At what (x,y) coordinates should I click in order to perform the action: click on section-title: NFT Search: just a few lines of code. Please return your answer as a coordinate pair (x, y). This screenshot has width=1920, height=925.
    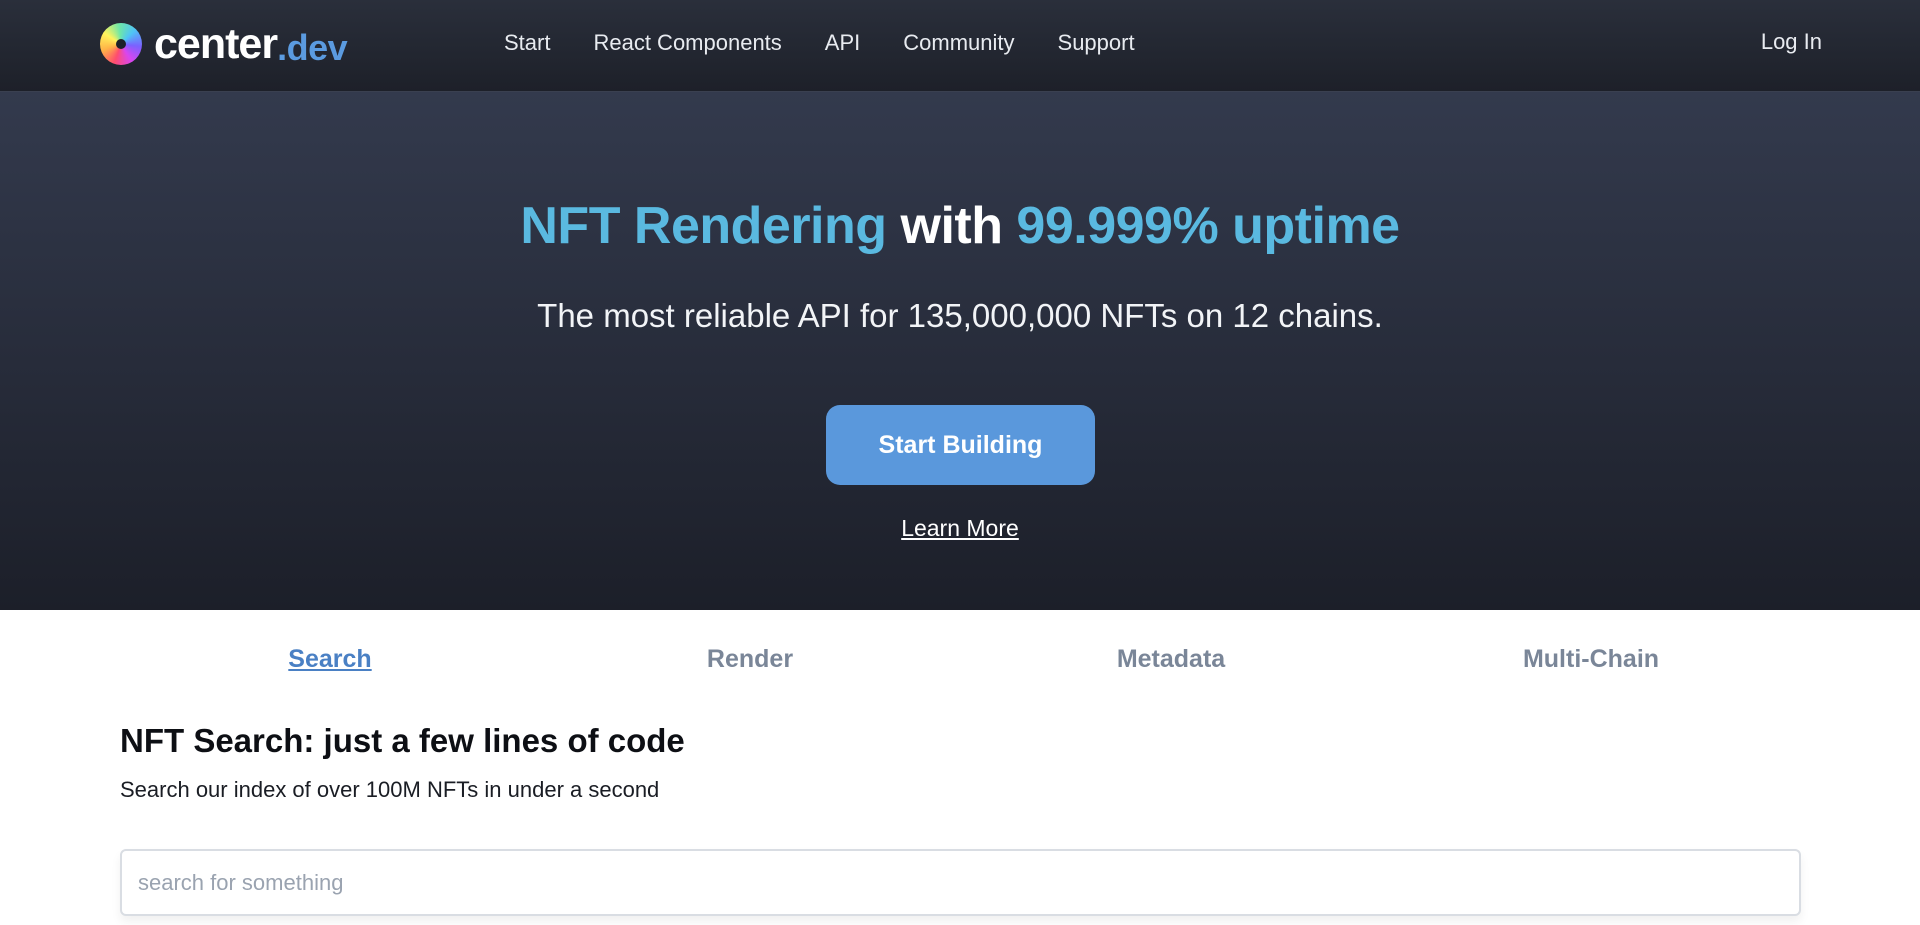
    Looking at the image, I should click on (402, 740).